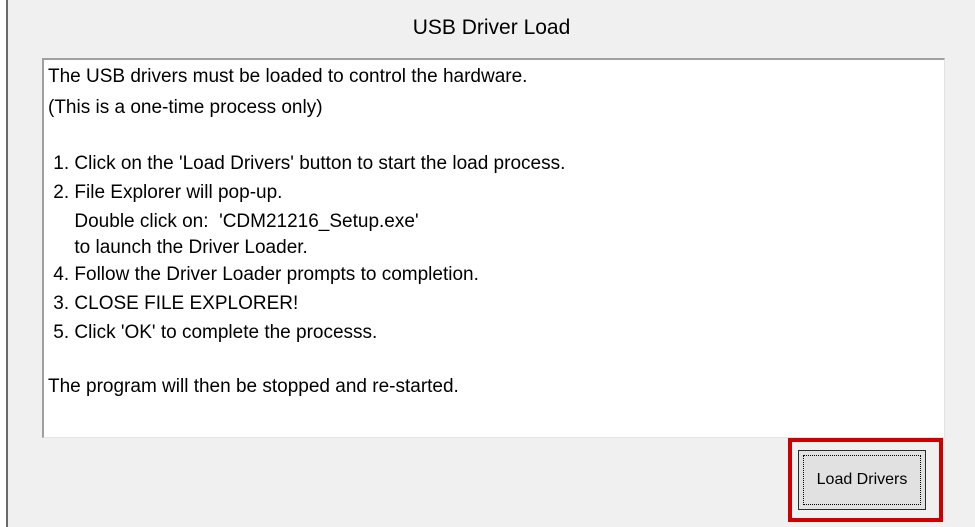 This screenshot has width=975, height=527. What do you see at coordinates (491, 27) in the screenshot?
I see `dialog-title: USB Driver Load` at bounding box center [491, 27].